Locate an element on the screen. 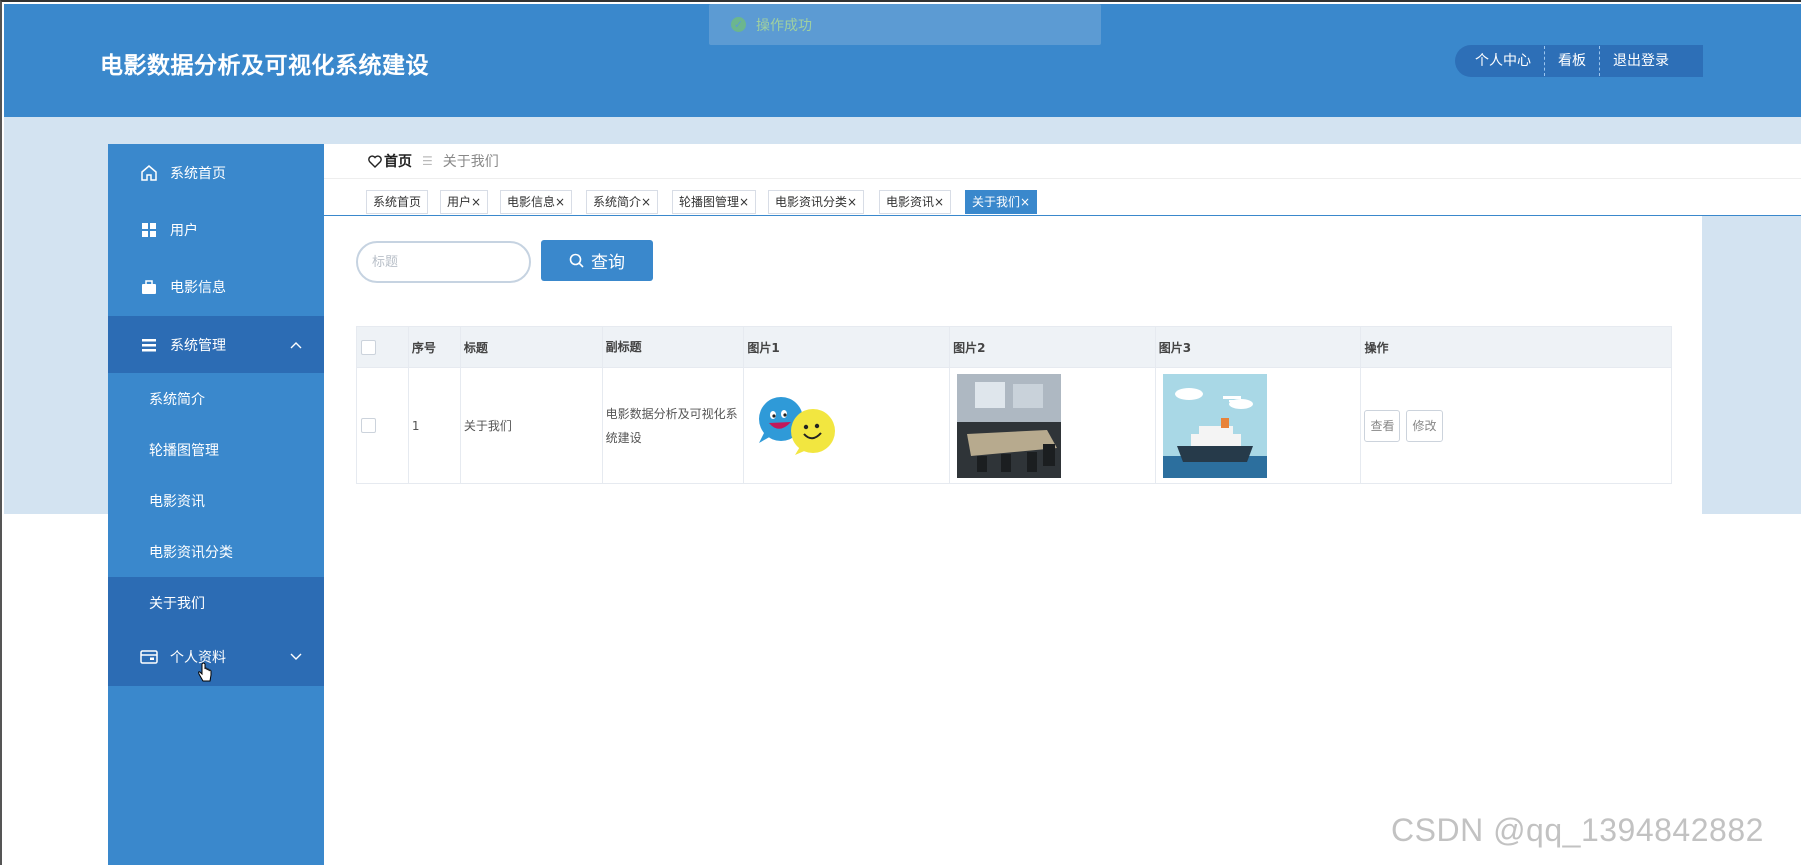  table-row: 1 关于我们 电影数据分析及可视化系统建设 查看 修改 is located at coordinates (1014, 425).